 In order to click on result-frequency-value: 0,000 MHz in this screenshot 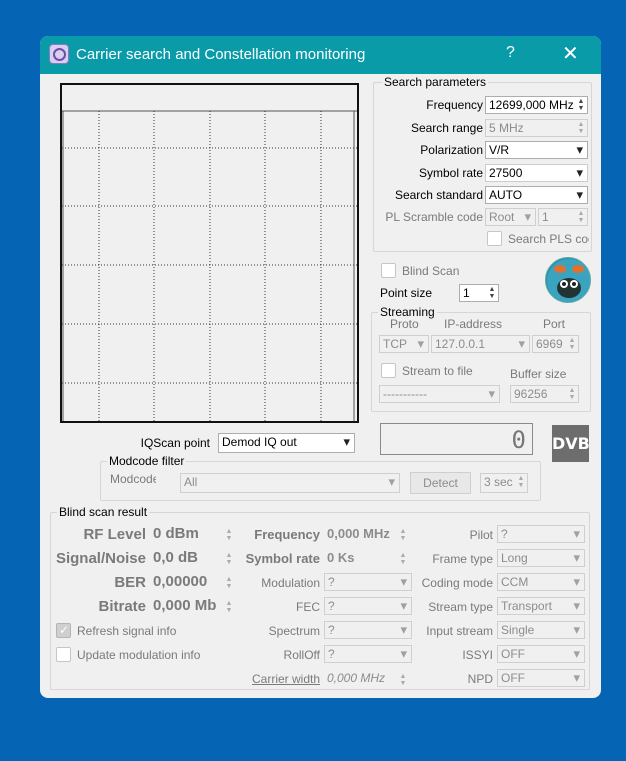, I will do `click(358, 533)`.